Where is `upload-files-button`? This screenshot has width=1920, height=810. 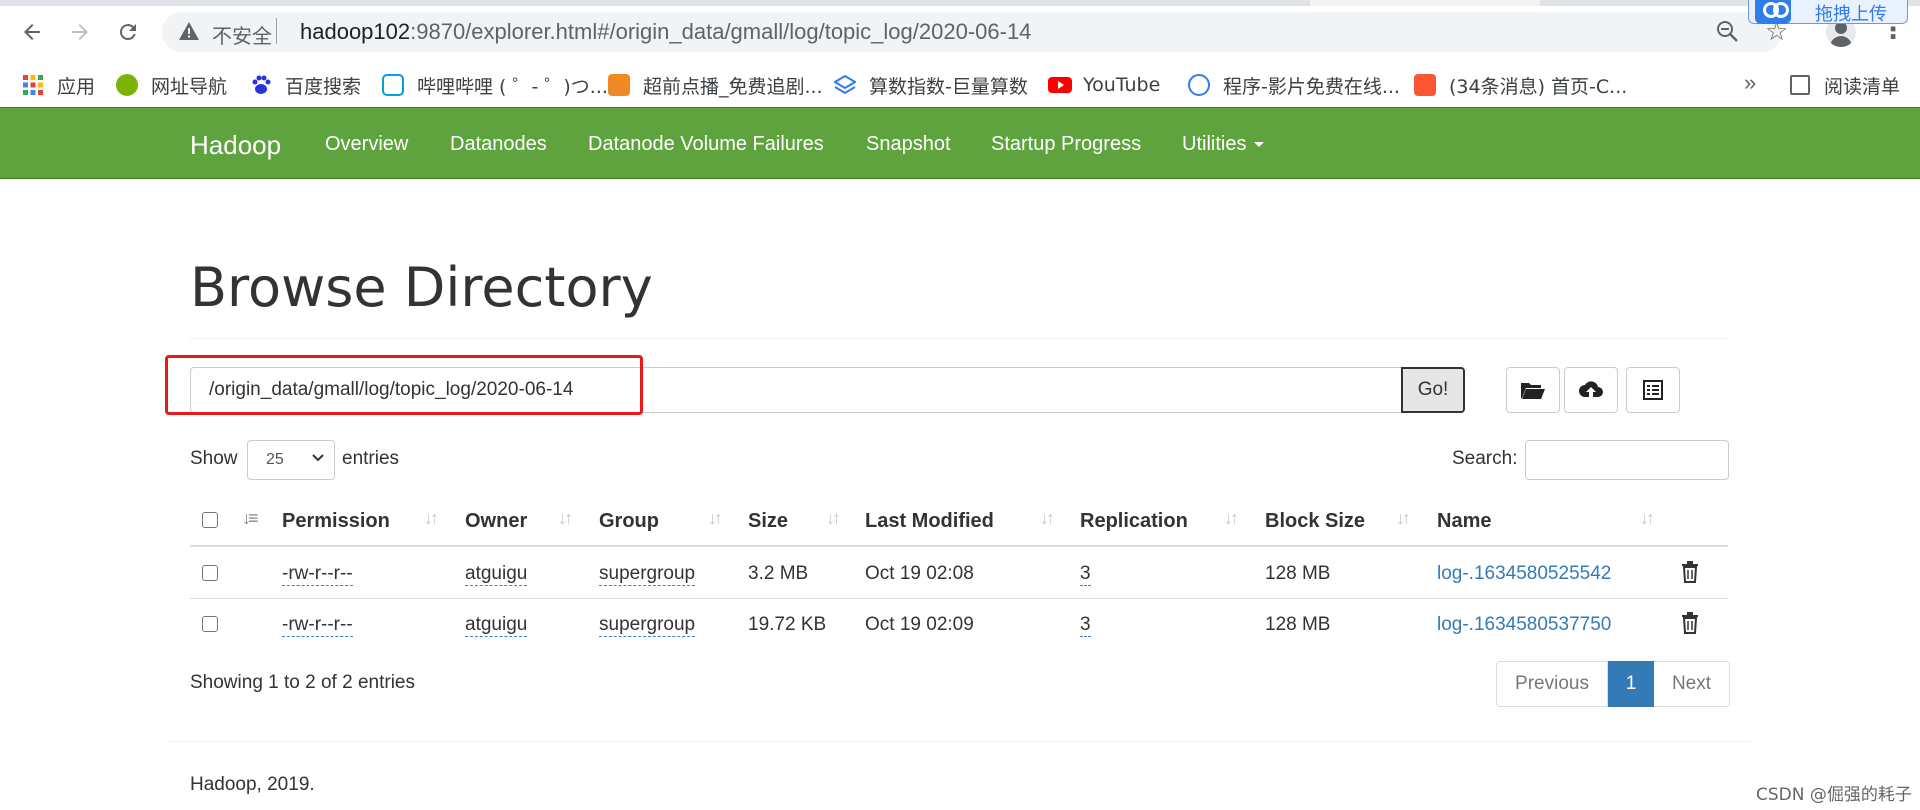
upload-files-button is located at coordinates (1591, 390).